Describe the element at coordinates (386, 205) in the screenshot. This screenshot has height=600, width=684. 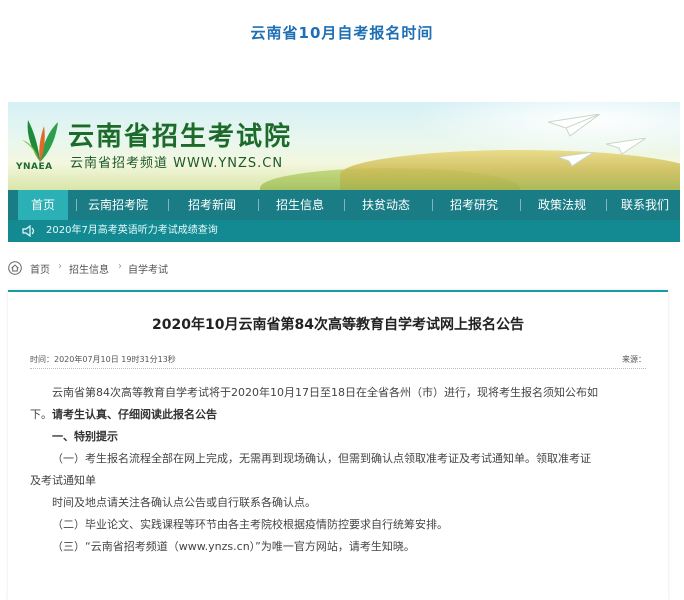
I see `nav-item-poverty-alleviation: 扶贫动态` at that location.